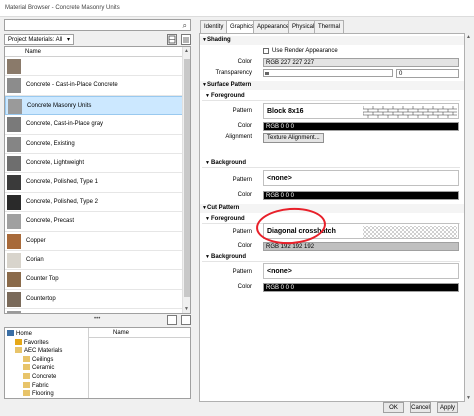 This screenshot has height=416, width=474. What do you see at coordinates (361, 231) in the screenshot?
I see `cut-fg-pattern-field: Diagonal crosshatch` at bounding box center [361, 231].